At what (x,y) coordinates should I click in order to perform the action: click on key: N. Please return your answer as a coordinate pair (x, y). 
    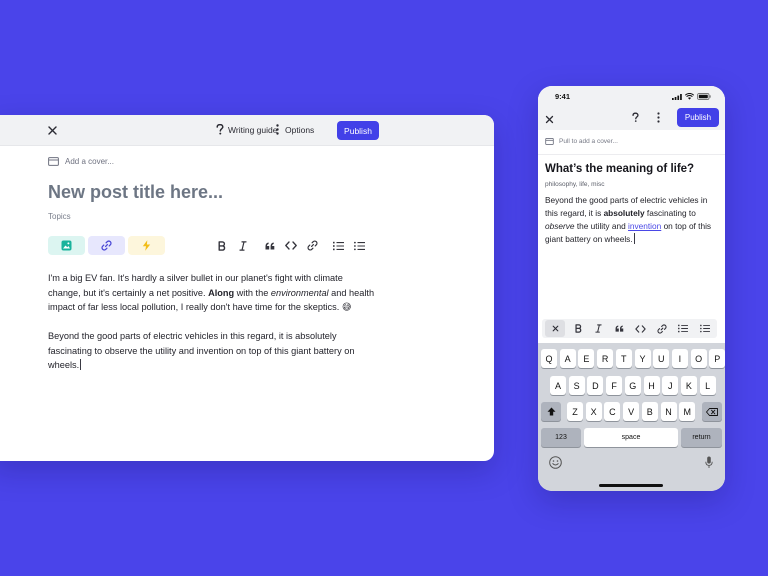
    Looking at the image, I should click on (668, 411).